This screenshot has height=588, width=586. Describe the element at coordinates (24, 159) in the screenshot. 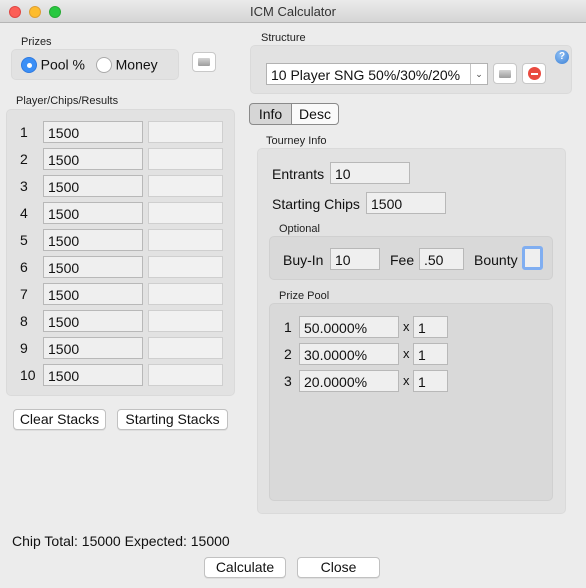

I see `player-number: 2` at that location.